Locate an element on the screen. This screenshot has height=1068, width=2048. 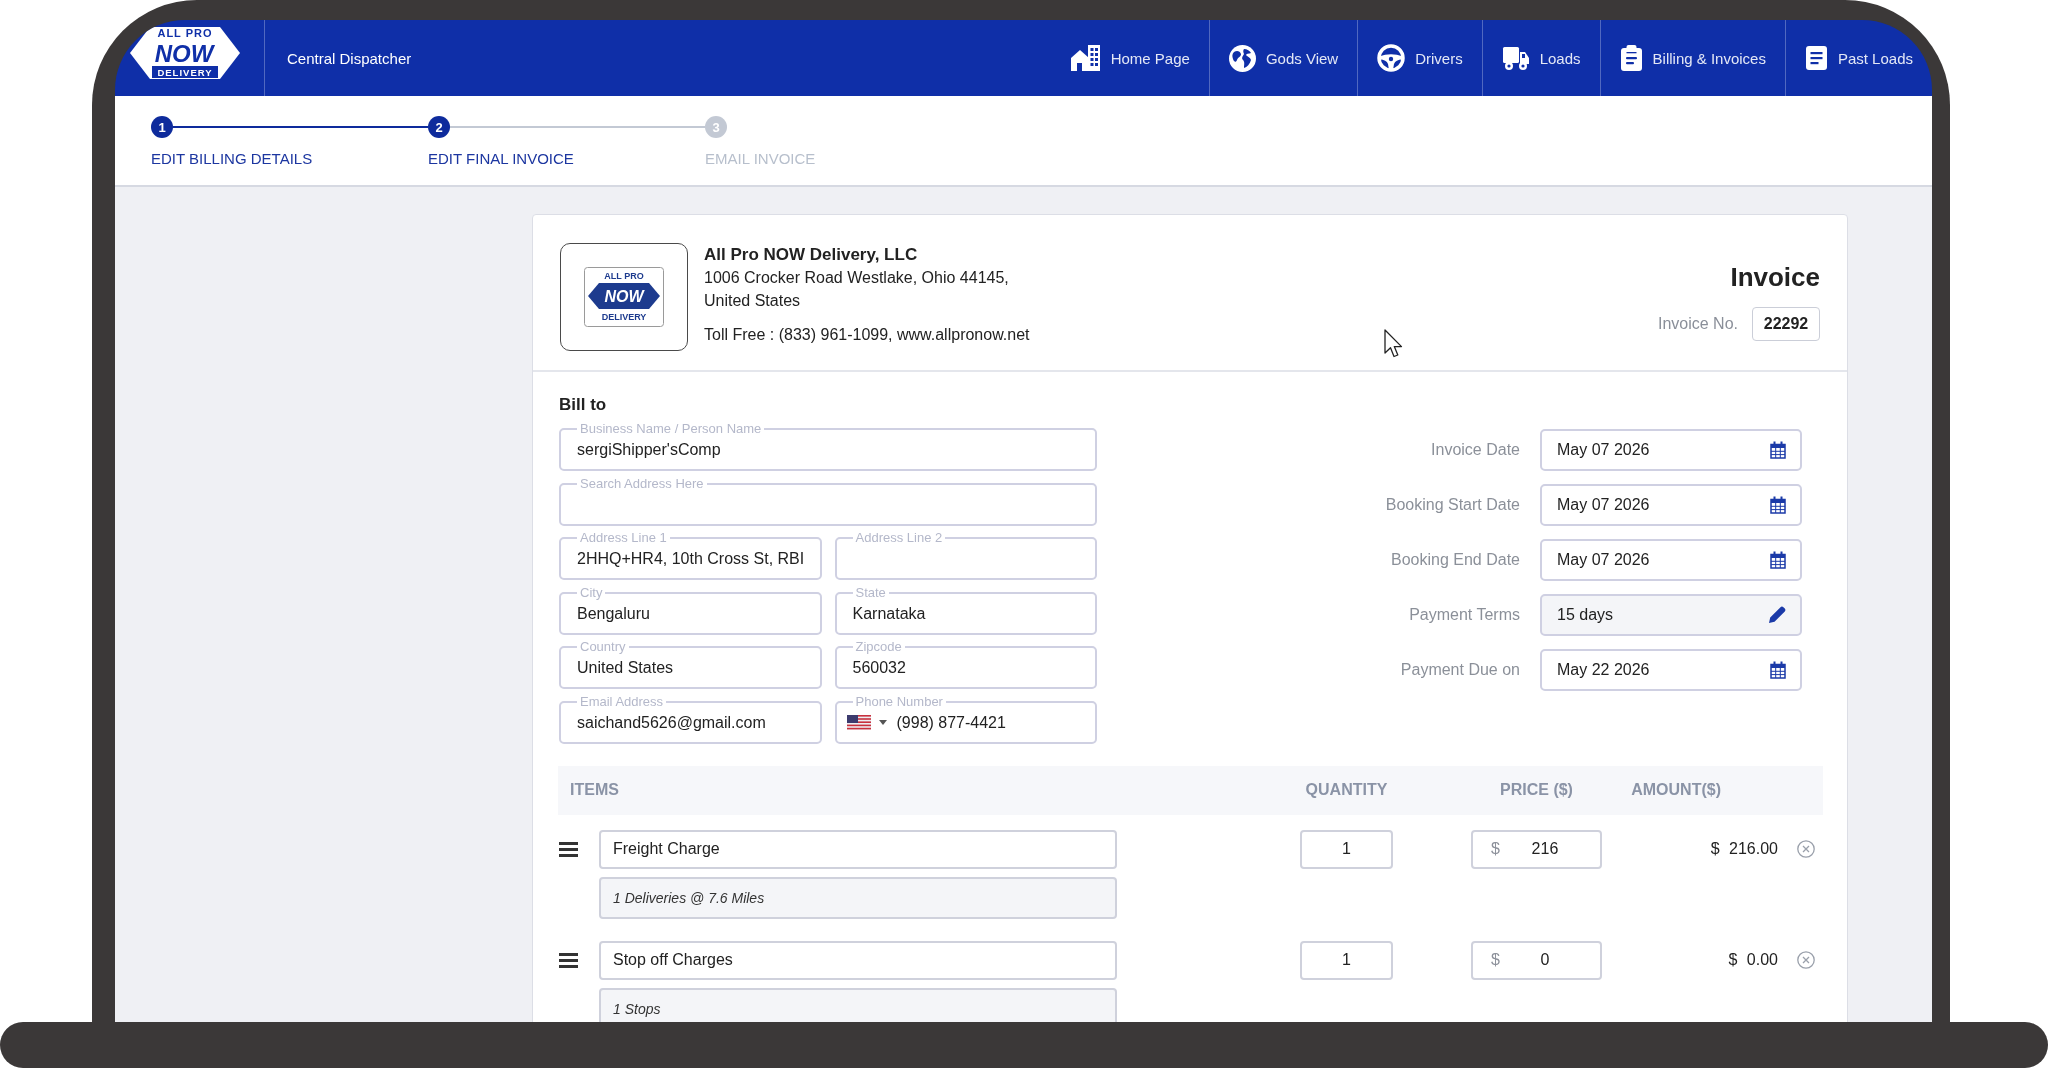
pencil-icon is located at coordinates (1777, 615).